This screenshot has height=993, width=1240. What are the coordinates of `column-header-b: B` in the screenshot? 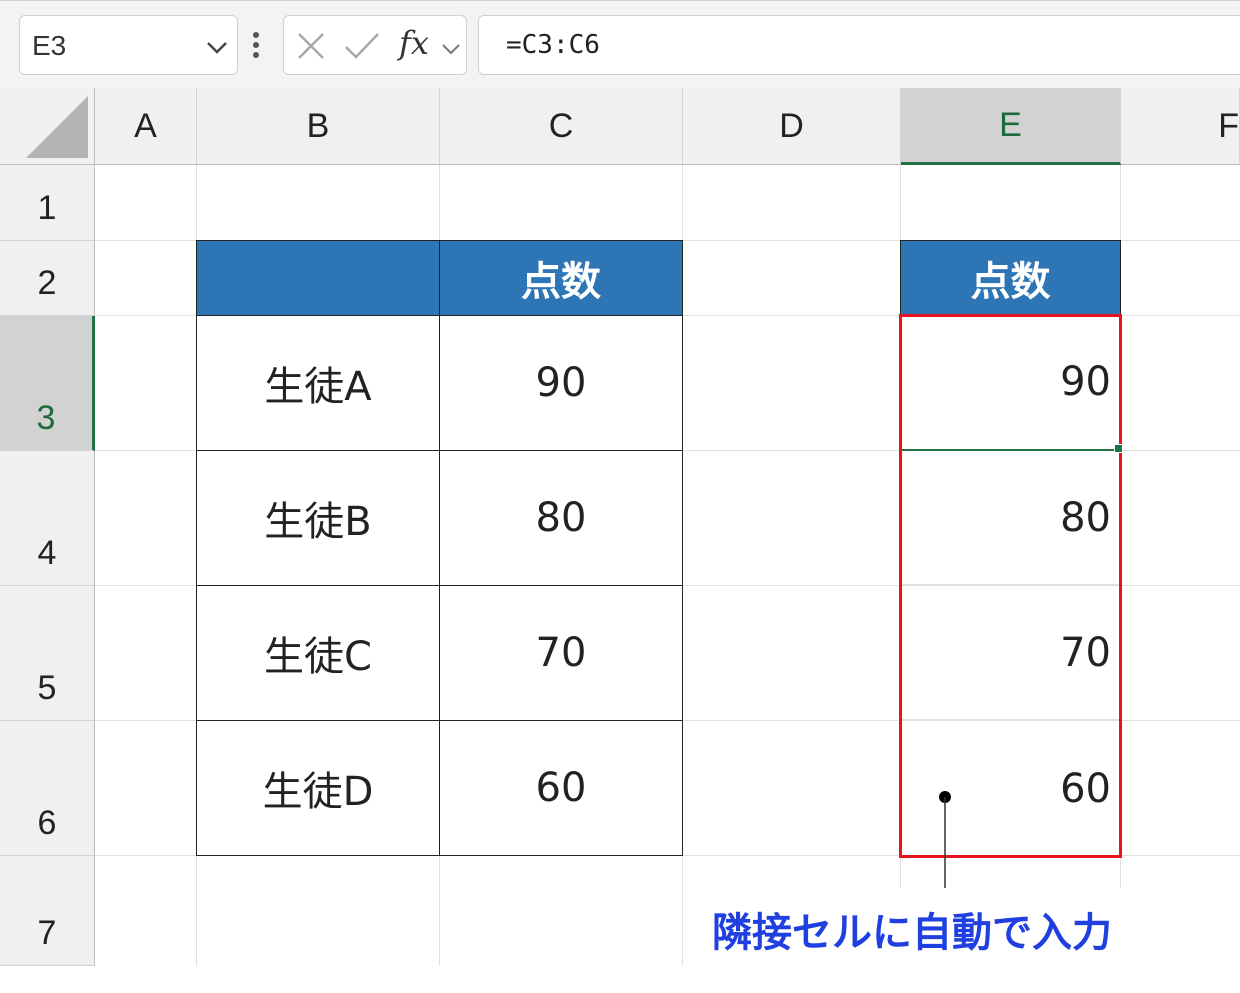 It's located at (318, 126).